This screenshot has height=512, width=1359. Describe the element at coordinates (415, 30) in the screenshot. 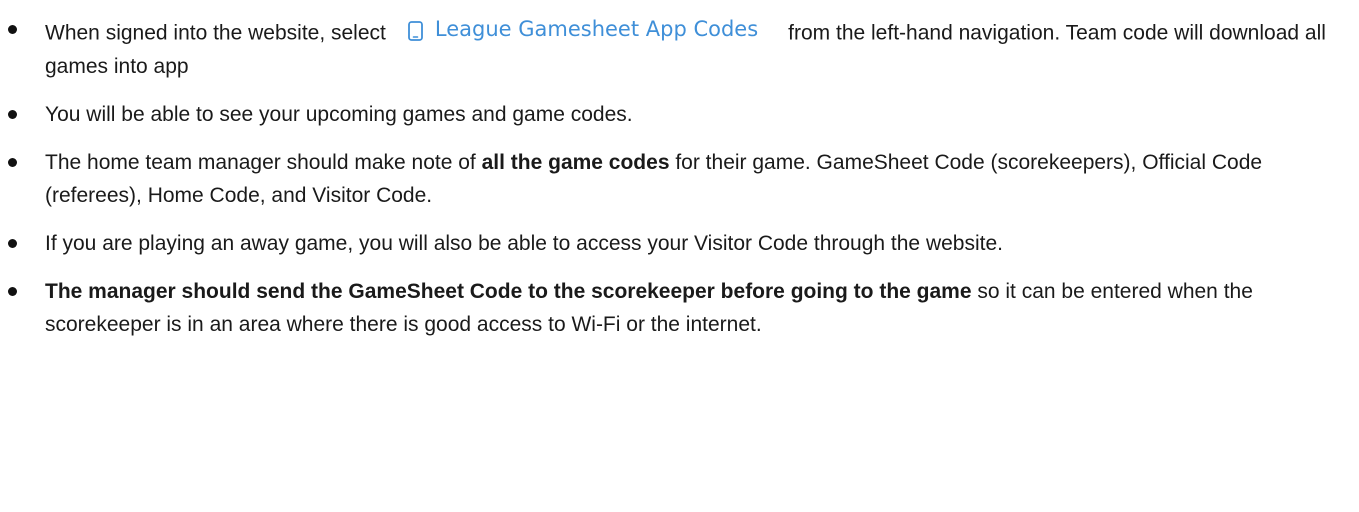

I see `mobile-phone-icon` at that location.